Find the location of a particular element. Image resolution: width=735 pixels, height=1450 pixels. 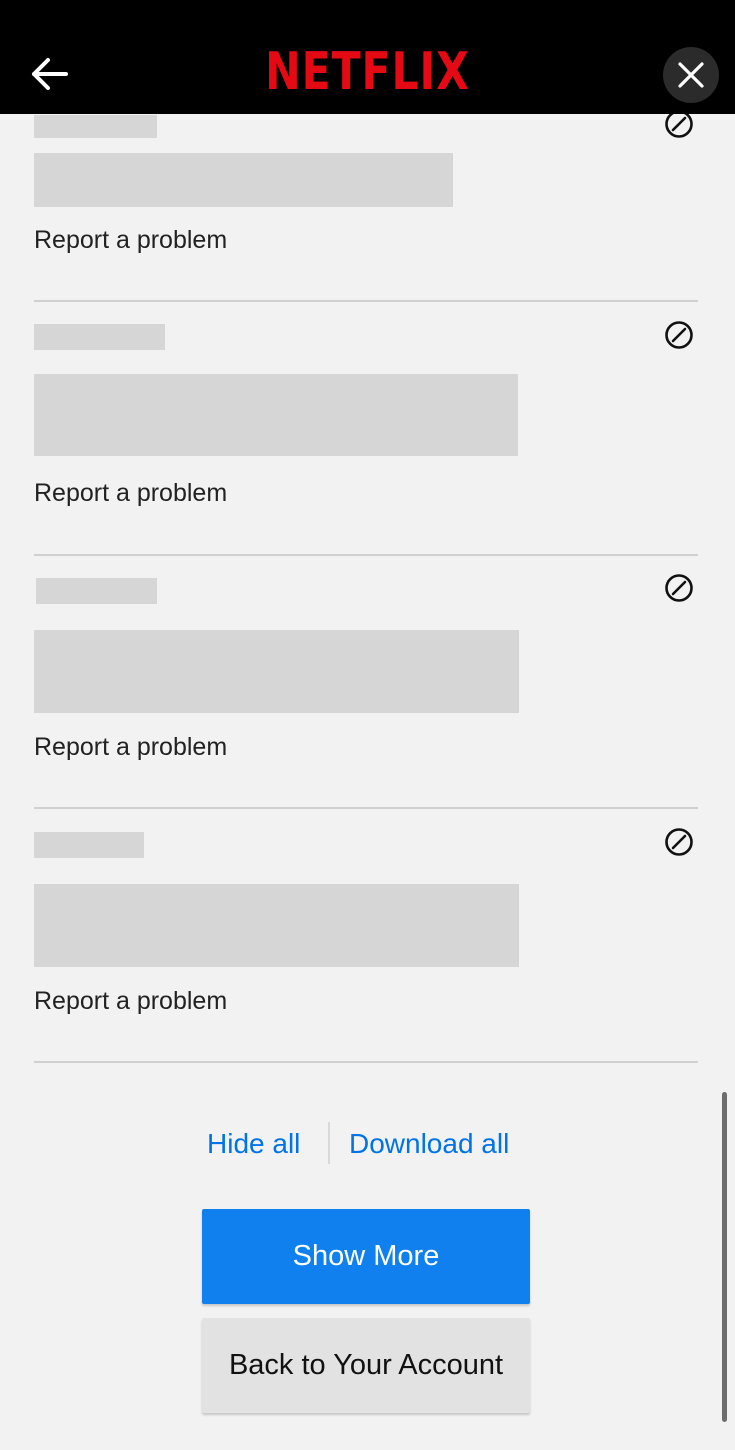

list-item: Report a problem is located at coordinates (366, 202).